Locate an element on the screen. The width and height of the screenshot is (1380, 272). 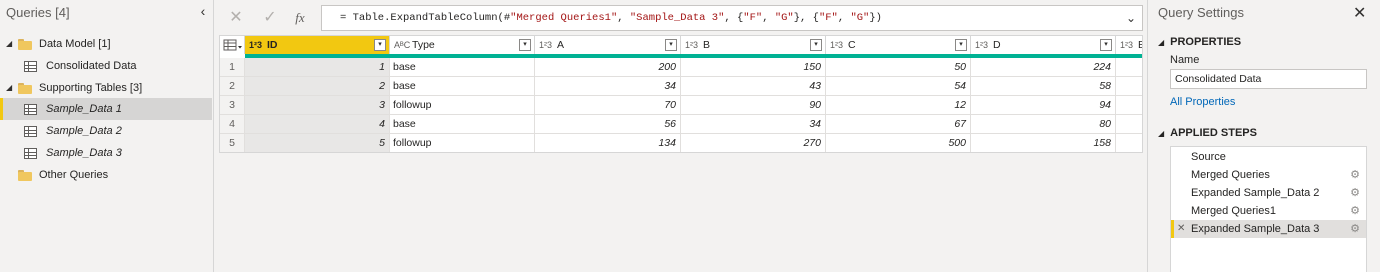
applied-step: Merged Queries1 ⚙ is located at coordinates (1268, 211).